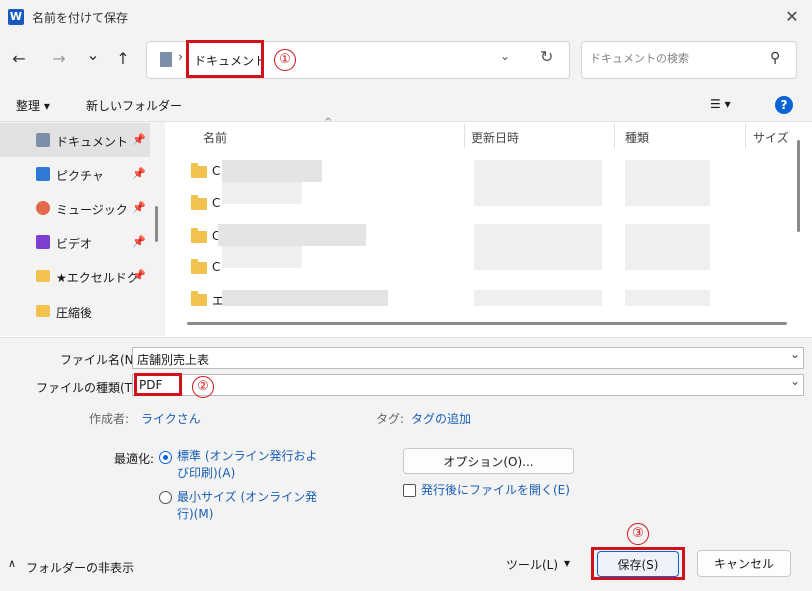  Describe the element at coordinates (215, 137) in the screenshot. I see `column-header-name: 名前` at that location.